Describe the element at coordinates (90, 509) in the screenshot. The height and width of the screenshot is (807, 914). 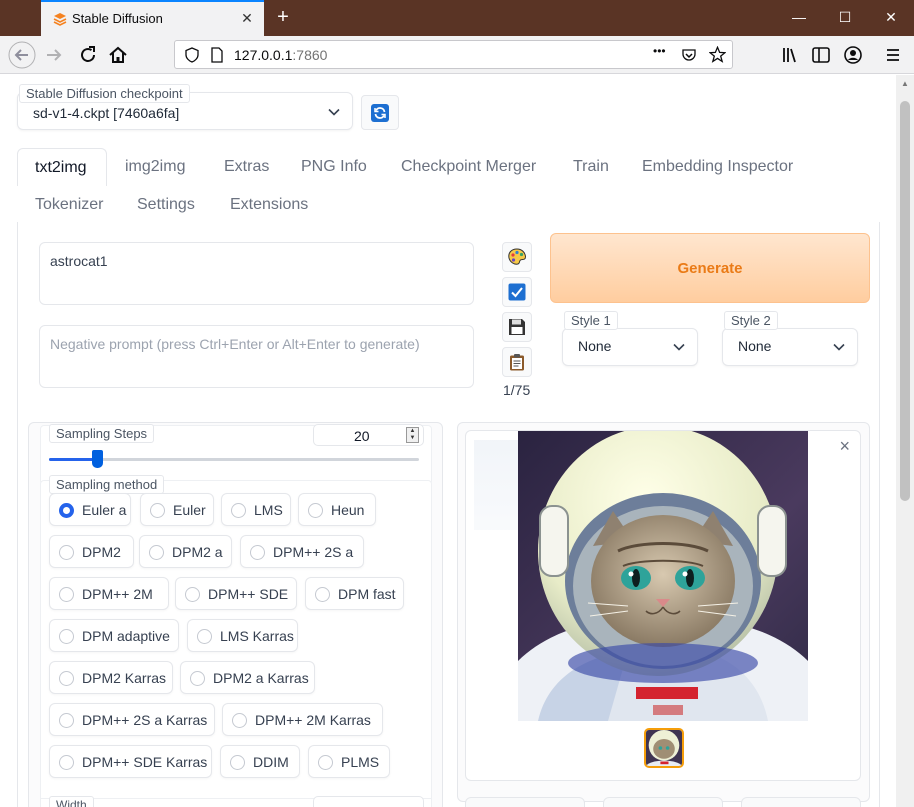
I see `sampler-option: Euler a` at that location.